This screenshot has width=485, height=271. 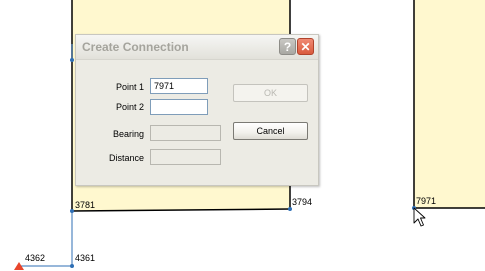 What do you see at coordinates (35, 258) in the screenshot?
I see `label-4362: 4362` at bounding box center [35, 258].